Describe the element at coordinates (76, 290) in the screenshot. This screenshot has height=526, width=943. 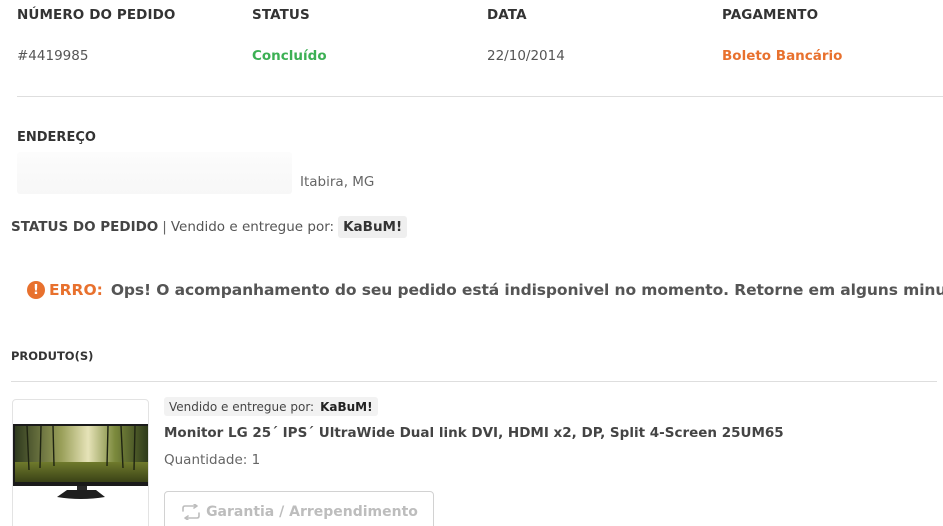
I see `error-label: ERRO:` at that location.